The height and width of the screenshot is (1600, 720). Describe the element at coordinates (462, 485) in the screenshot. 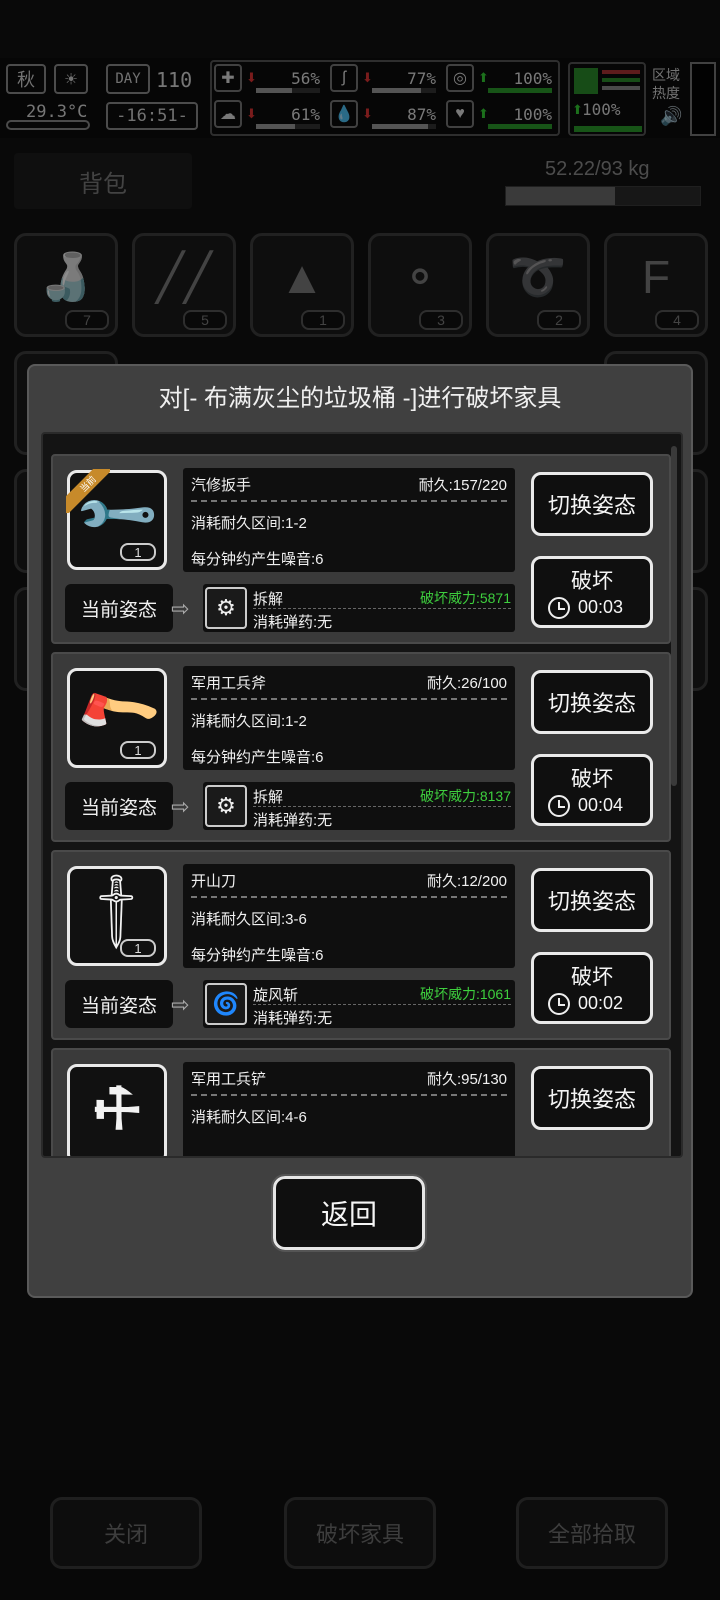

I see `tool-durability: 耐久:157/220` at that location.